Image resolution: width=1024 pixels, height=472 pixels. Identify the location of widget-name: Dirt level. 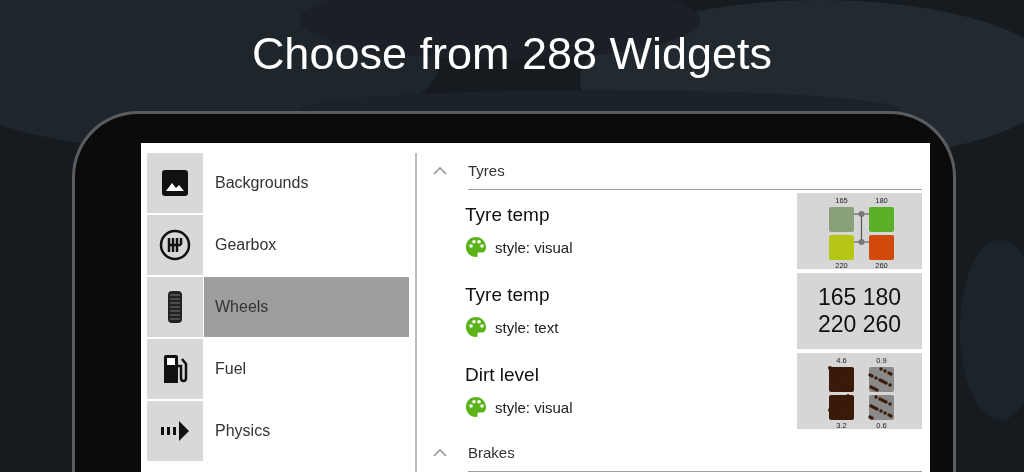
(502, 375).